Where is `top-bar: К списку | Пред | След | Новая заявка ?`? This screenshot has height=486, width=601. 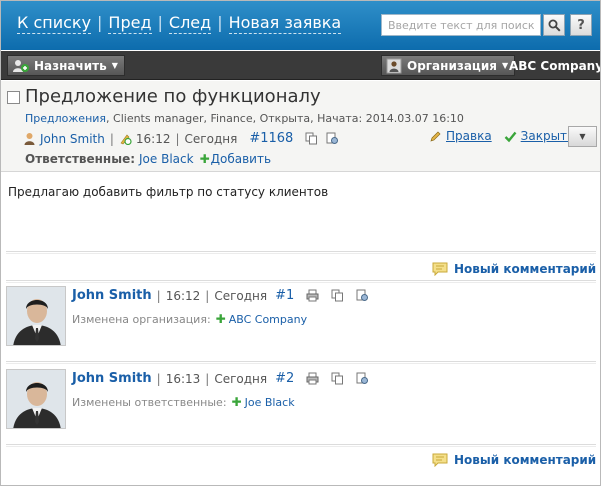
top-bar: К списку | Пред | След | Новая заявка ? is located at coordinates (300, 25).